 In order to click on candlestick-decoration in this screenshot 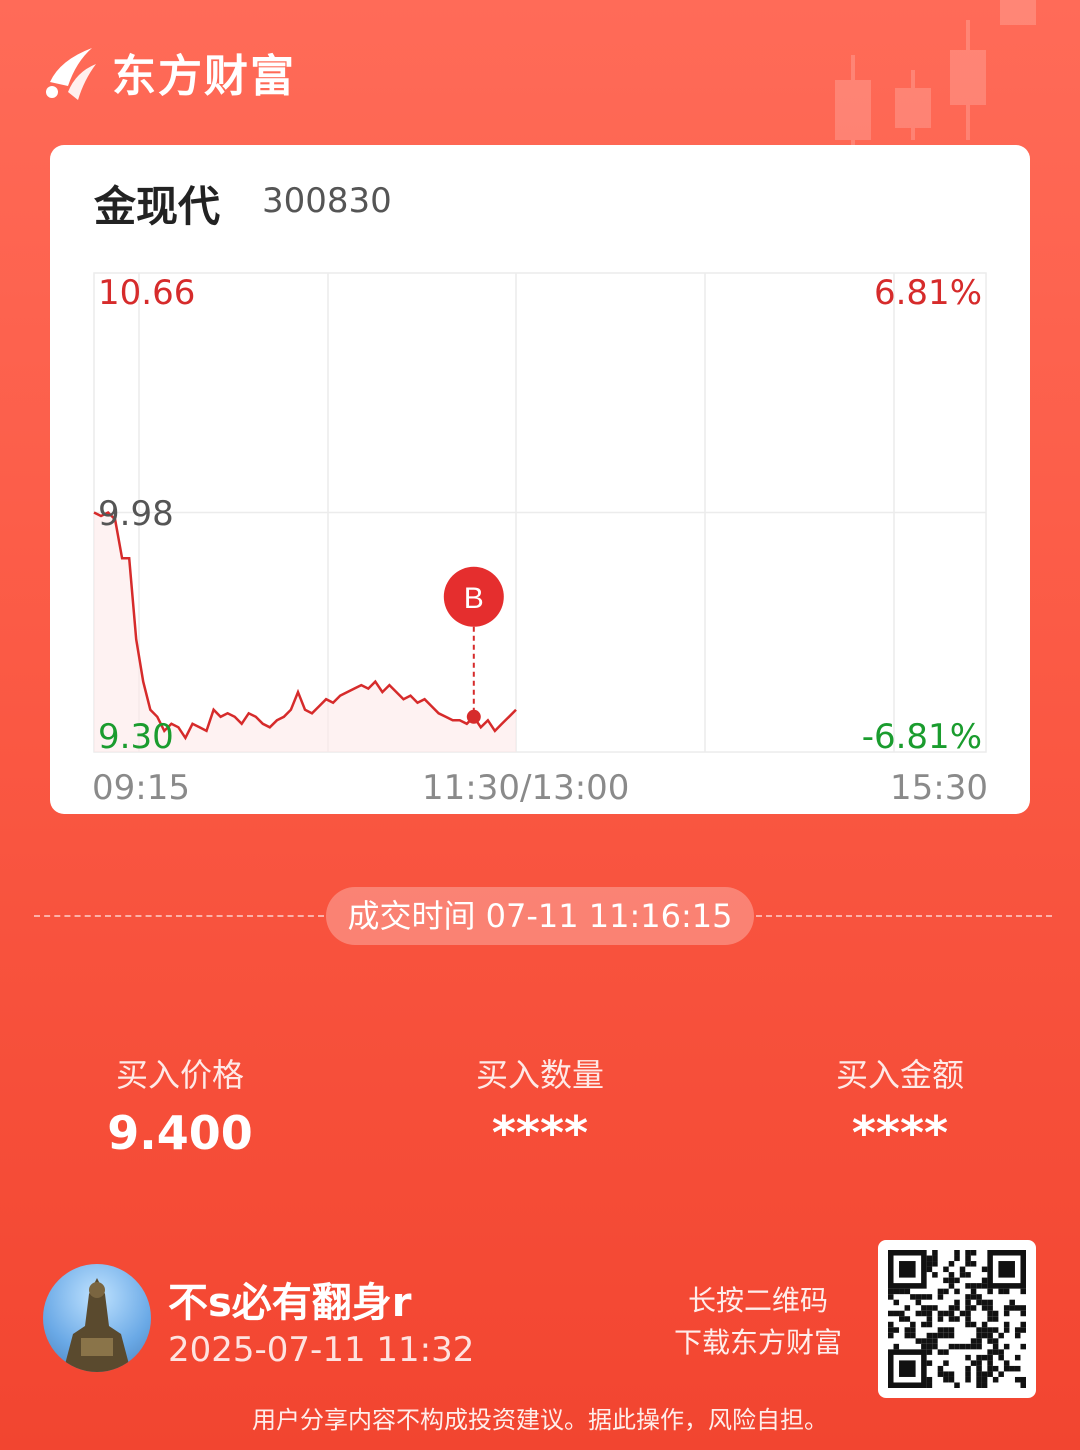, I will do `click(935, 75)`.